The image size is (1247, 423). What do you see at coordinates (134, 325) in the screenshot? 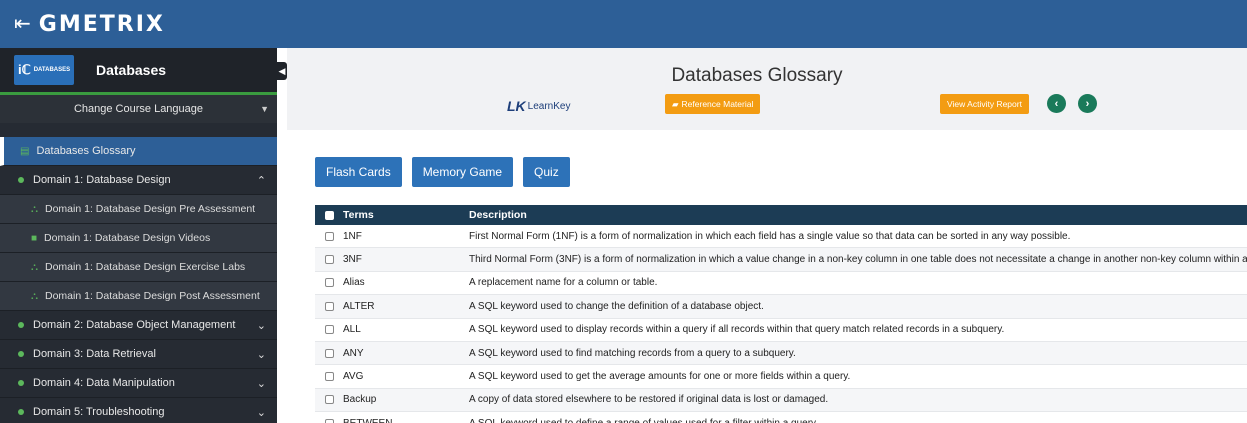
I see `sidebar-item-label: Domain 2: Database Object Management` at bounding box center [134, 325].